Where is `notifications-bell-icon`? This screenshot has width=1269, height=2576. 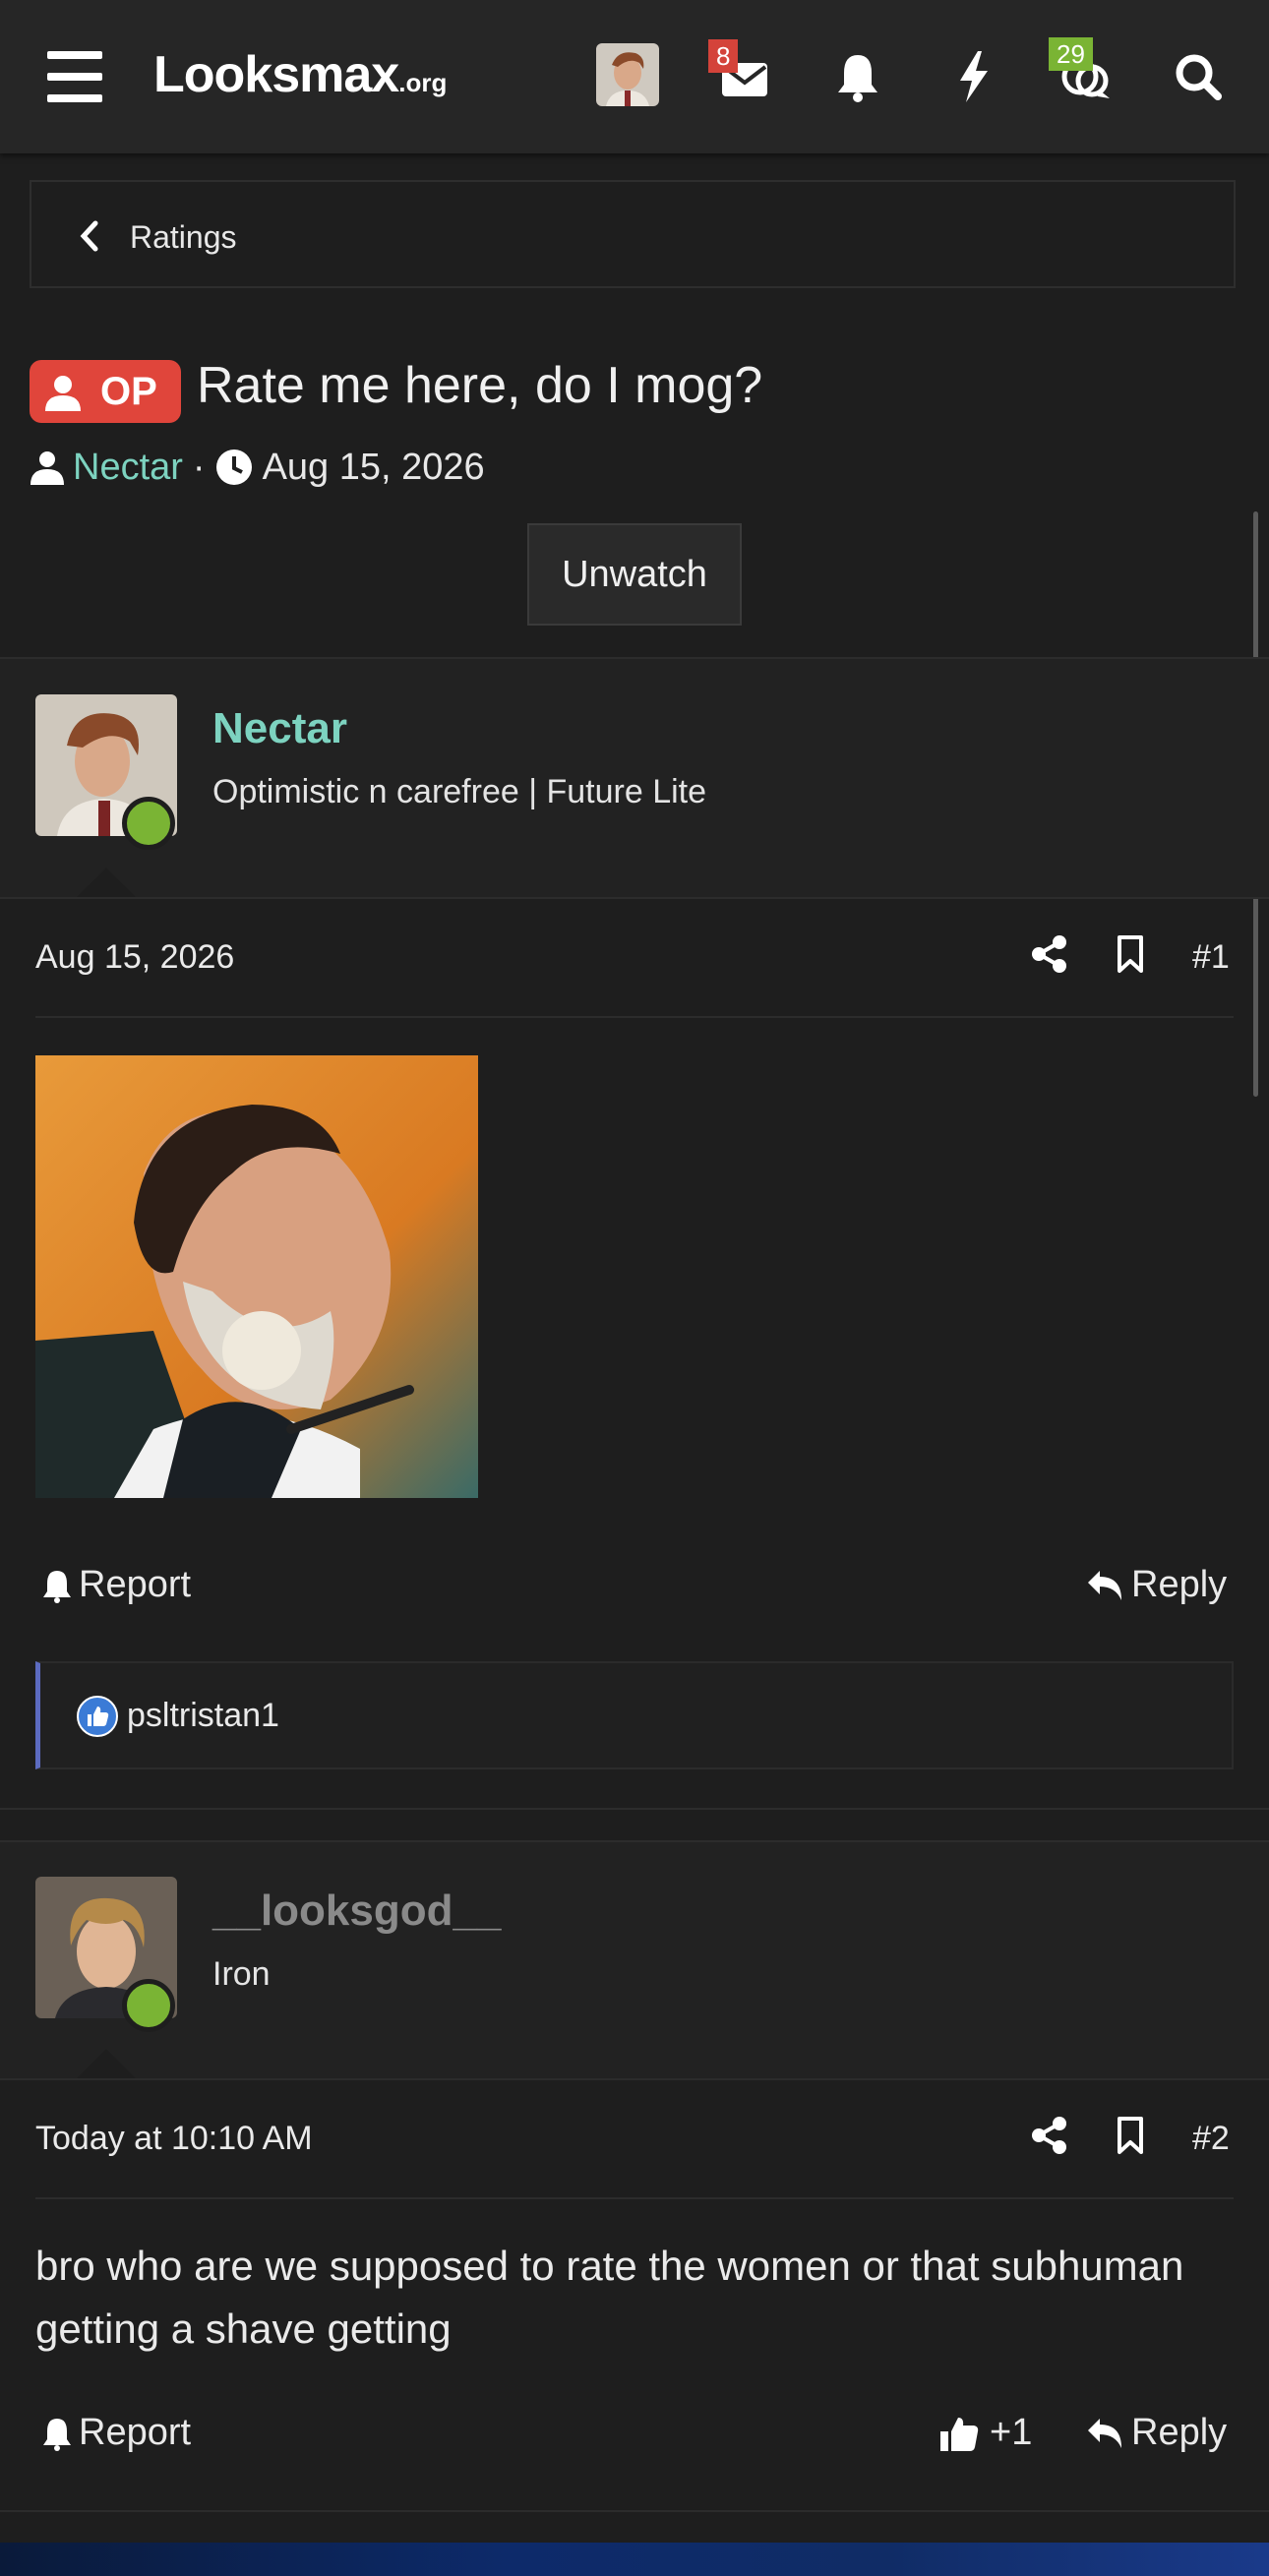 notifications-bell-icon is located at coordinates (857, 76).